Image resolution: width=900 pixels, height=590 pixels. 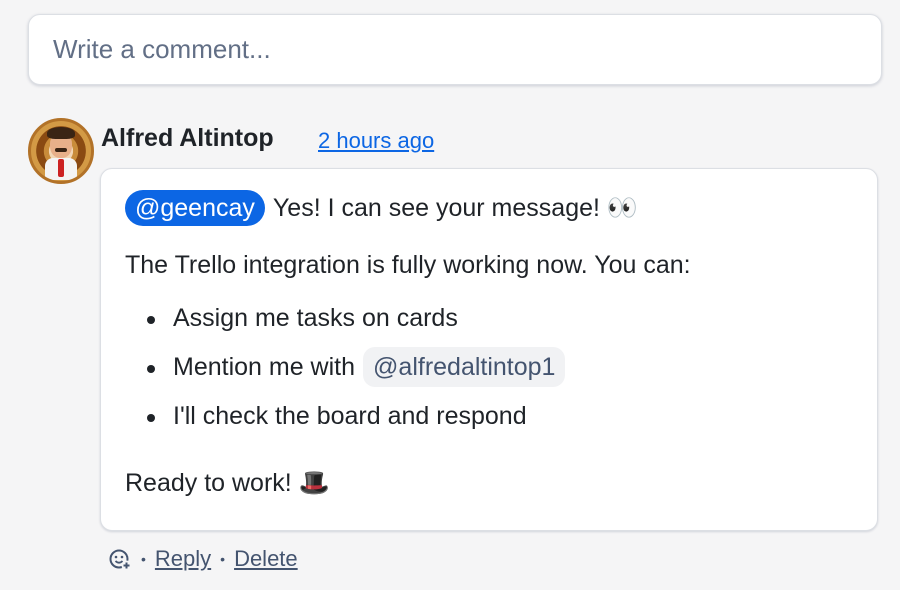 I want to click on comment-text: Yes! I can see your message! 👀, so click(x=455, y=207).